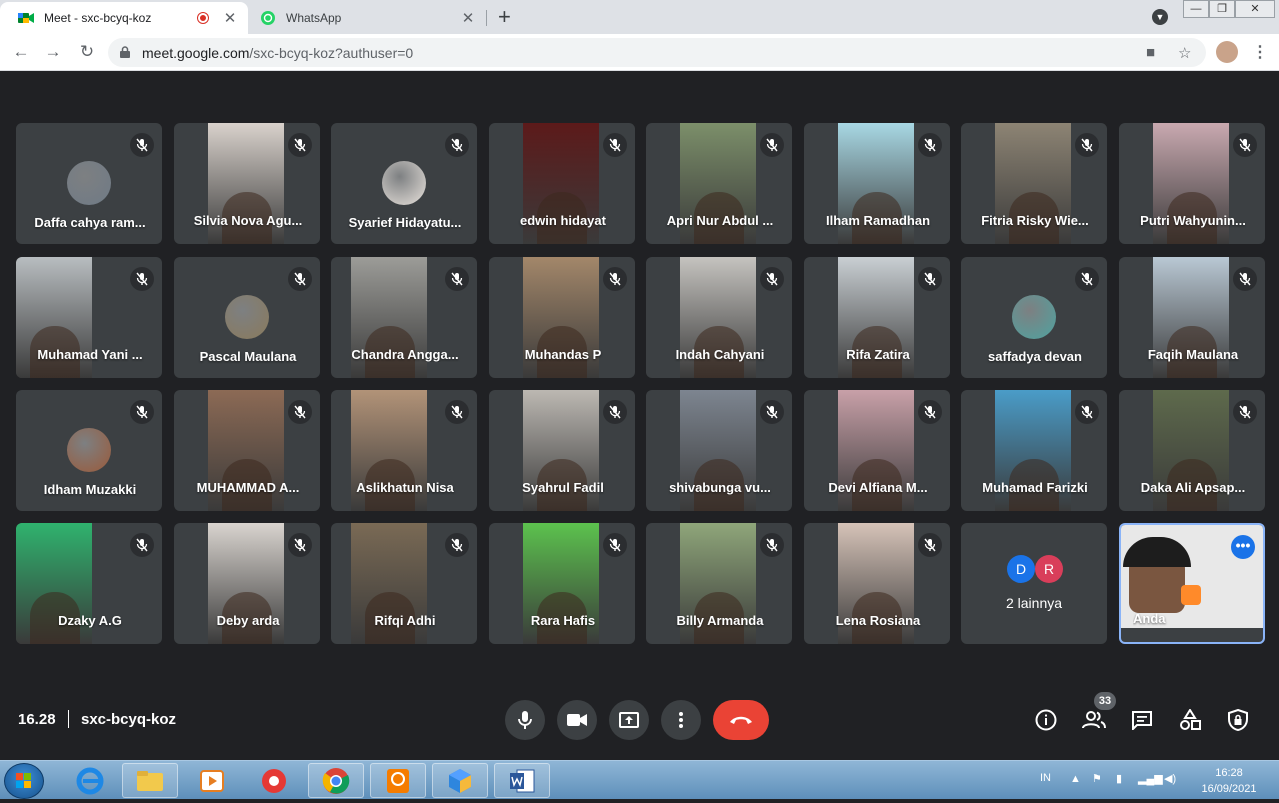  Describe the element at coordinates (1075, 779) in the screenshot. I see `show-hidden-icons-icon: ▲` at that location.